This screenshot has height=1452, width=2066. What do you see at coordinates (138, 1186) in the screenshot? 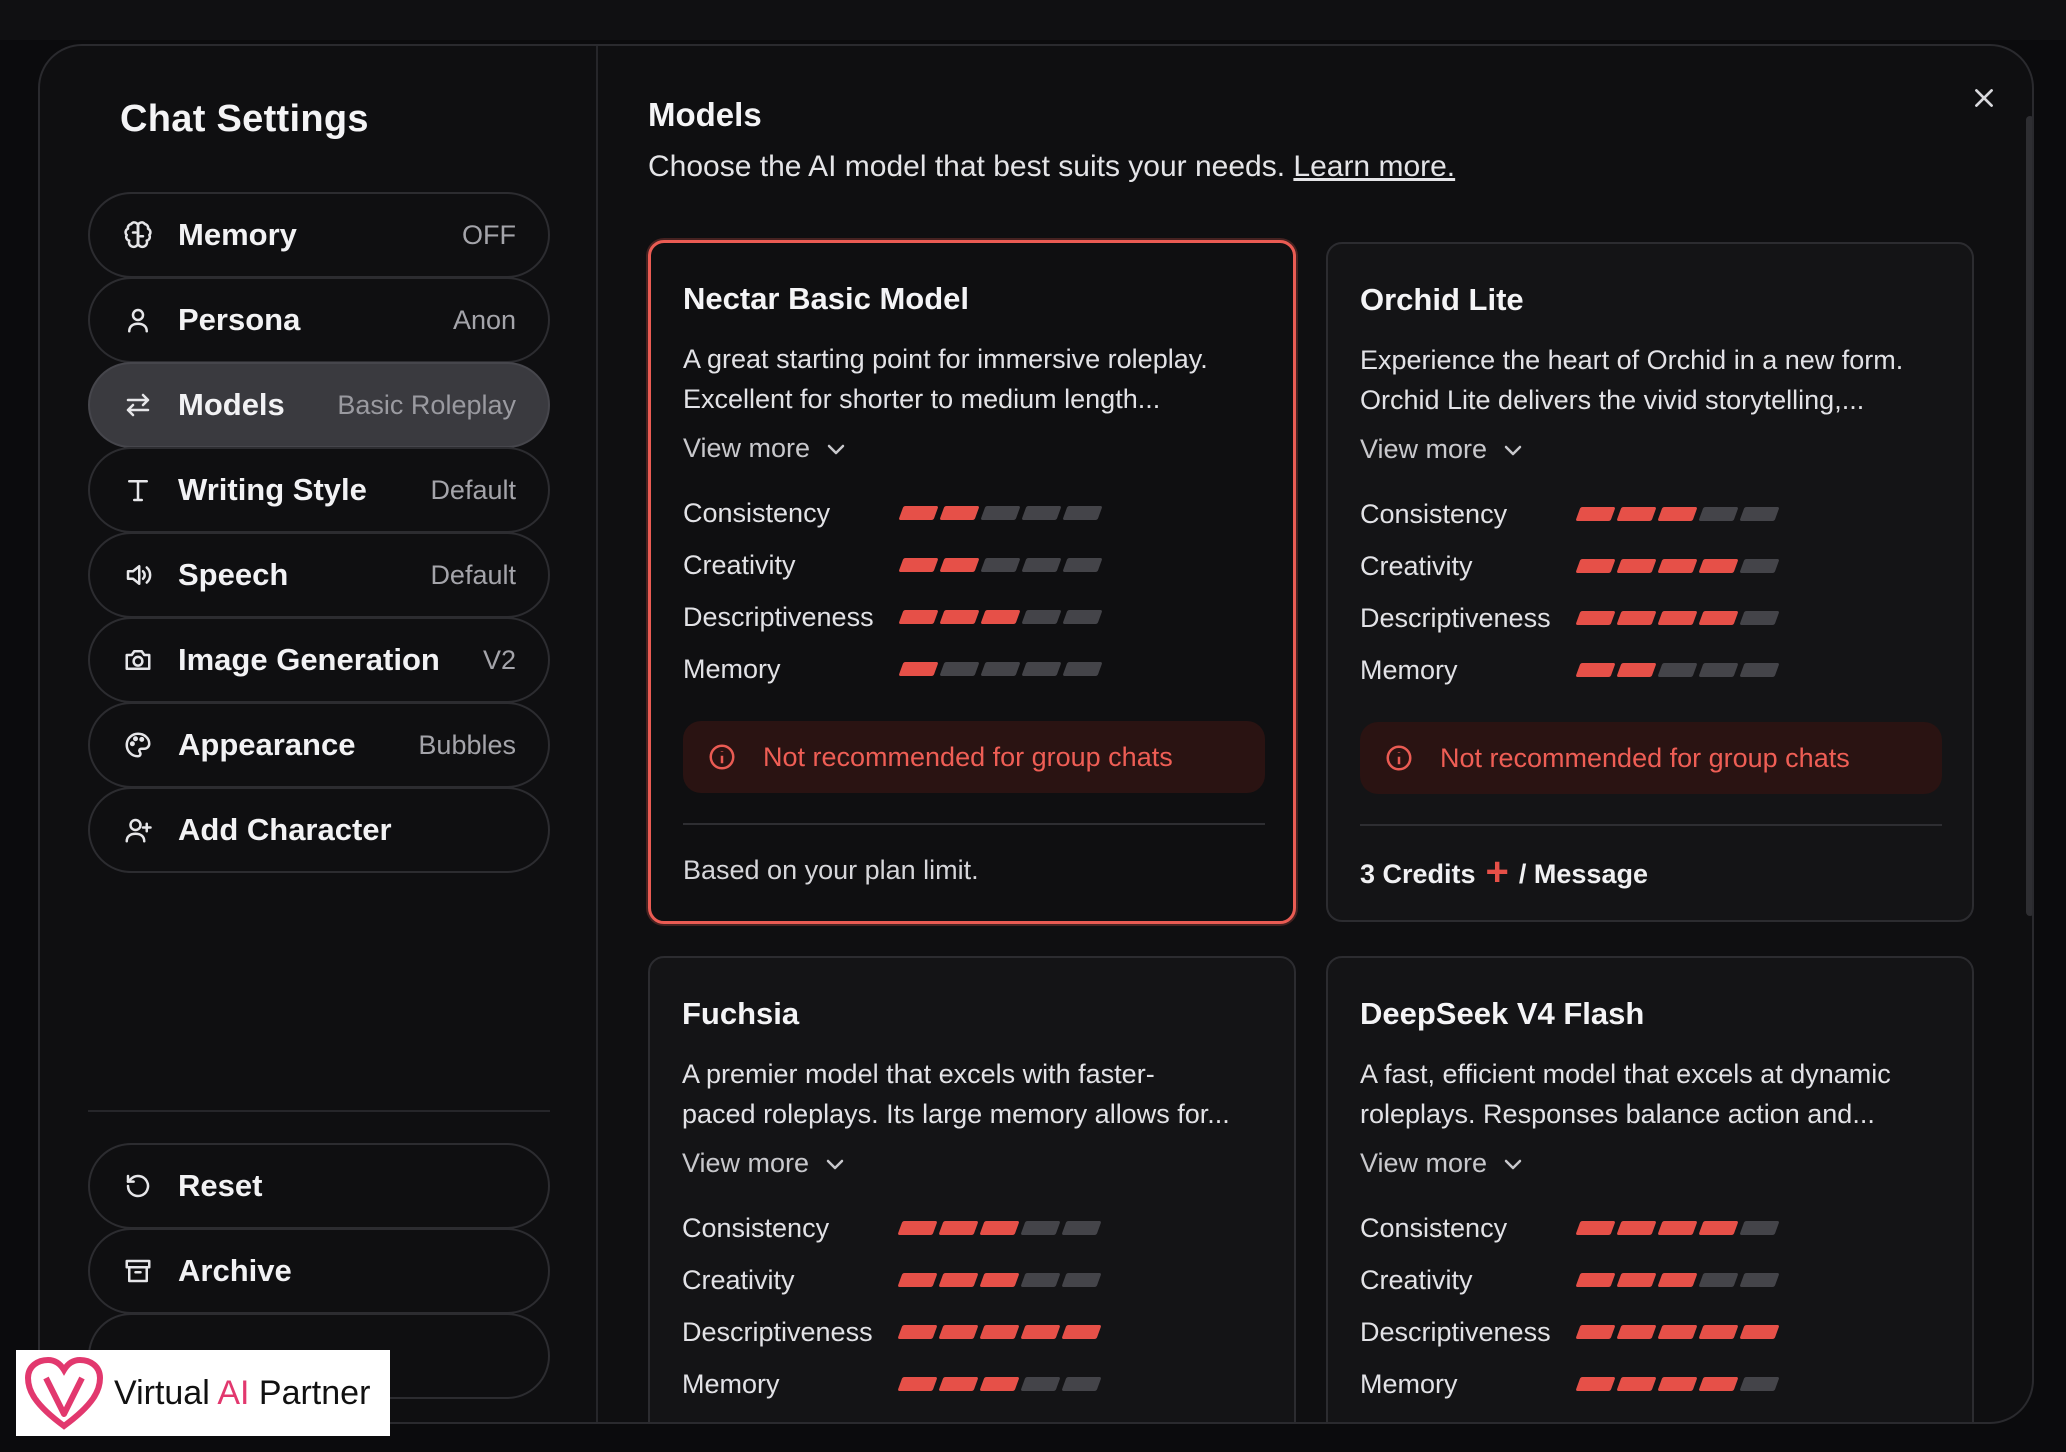
I see `reset-icon` at bounding box center [138, 1186].